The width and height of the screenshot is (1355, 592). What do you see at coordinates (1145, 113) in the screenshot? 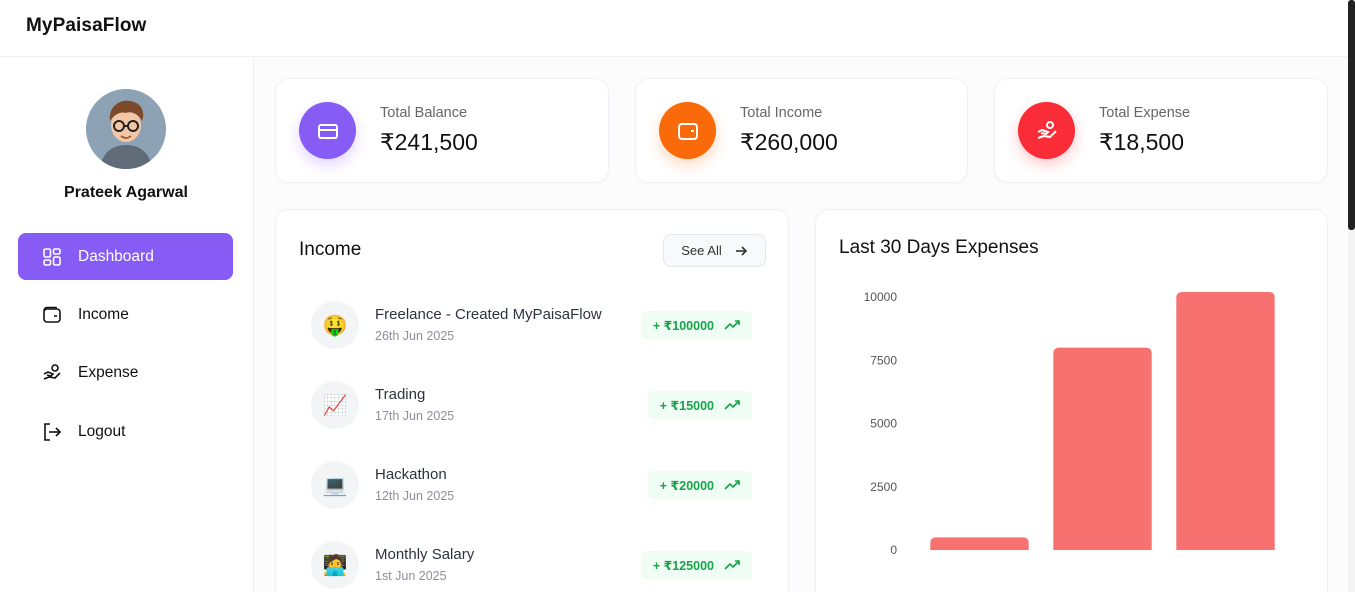
I see `stat-label: Total Expense` at bounding box center [1145, 113].